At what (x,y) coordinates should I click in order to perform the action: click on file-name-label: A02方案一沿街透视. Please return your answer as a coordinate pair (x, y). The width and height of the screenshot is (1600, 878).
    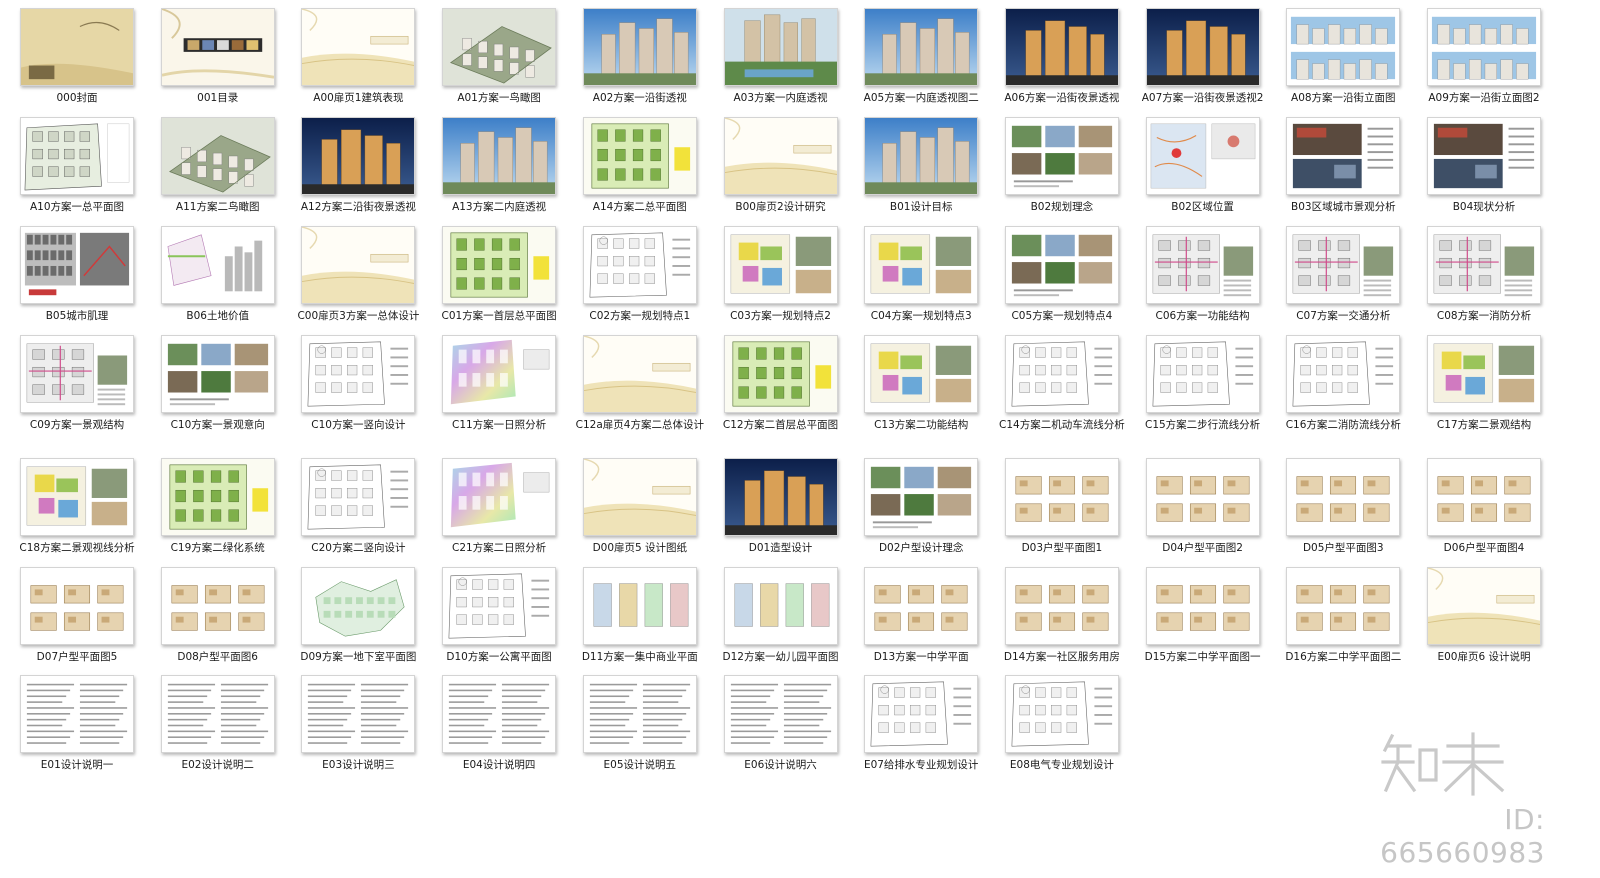
    Looking at the image, I should click on (639, 98).